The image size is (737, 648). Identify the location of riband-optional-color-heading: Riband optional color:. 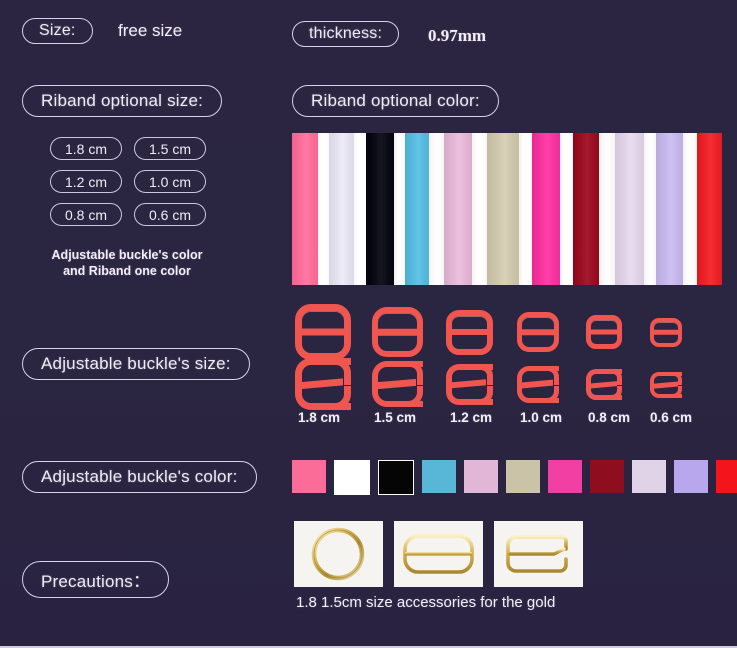
(395, 101).